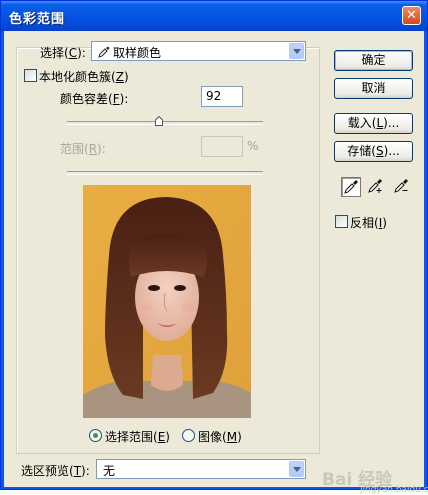 This screenshot has width=428, height=495. What do you see at coordinates (222, 146) in the screenshot?
I see `range-input` at bounding box center [222, 146].